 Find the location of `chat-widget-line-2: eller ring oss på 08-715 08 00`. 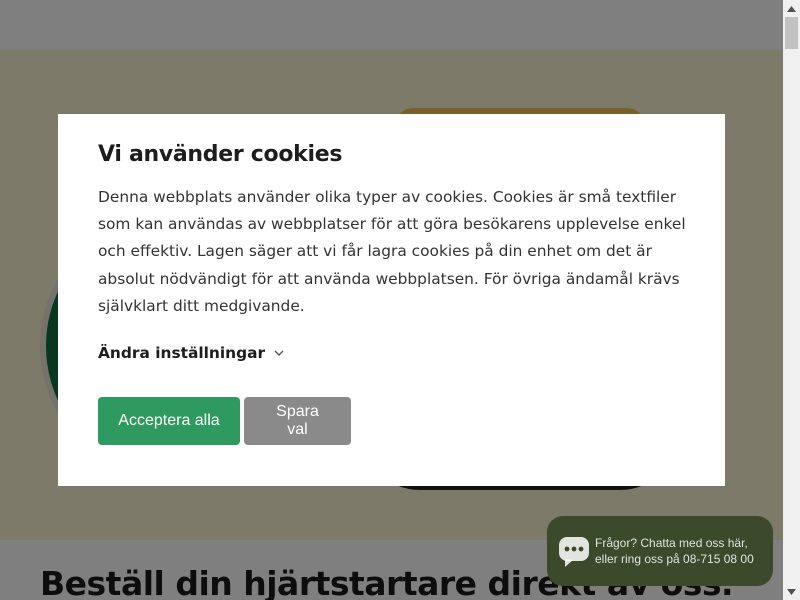

chat-widget-line-2: eller ring oss på 08-715 08 00 is located at coordinates (674, 559).